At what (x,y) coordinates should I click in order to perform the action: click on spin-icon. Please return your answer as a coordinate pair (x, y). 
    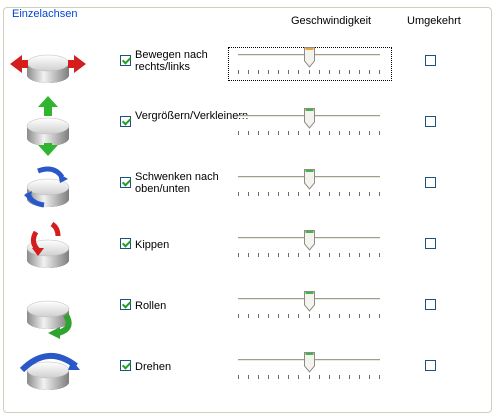
    Looking at the image, I should click on (48, 370).